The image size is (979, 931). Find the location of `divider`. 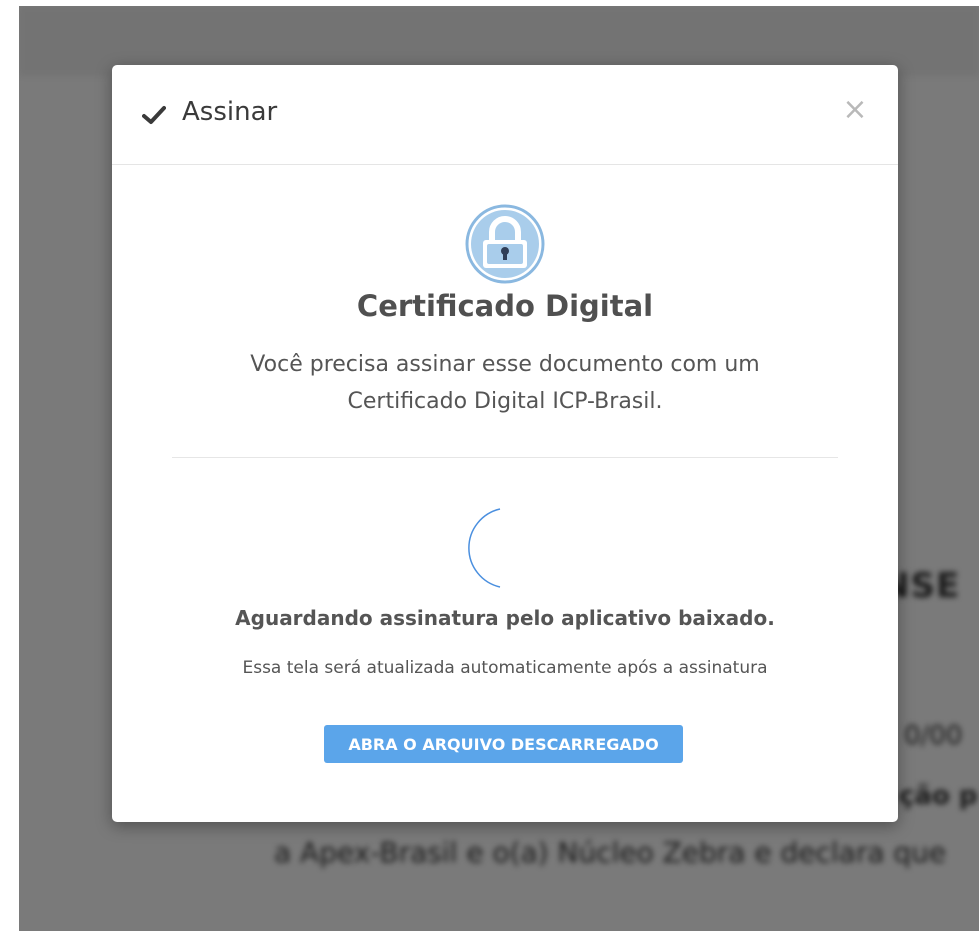

divider is located at coordinates (505, 457).